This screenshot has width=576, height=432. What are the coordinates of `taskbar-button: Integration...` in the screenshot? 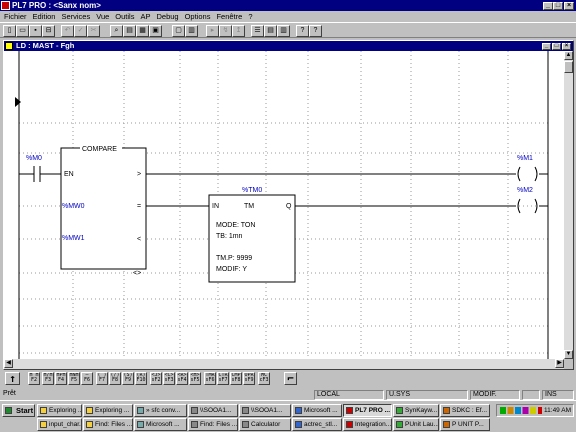 It's located at (367, 424).